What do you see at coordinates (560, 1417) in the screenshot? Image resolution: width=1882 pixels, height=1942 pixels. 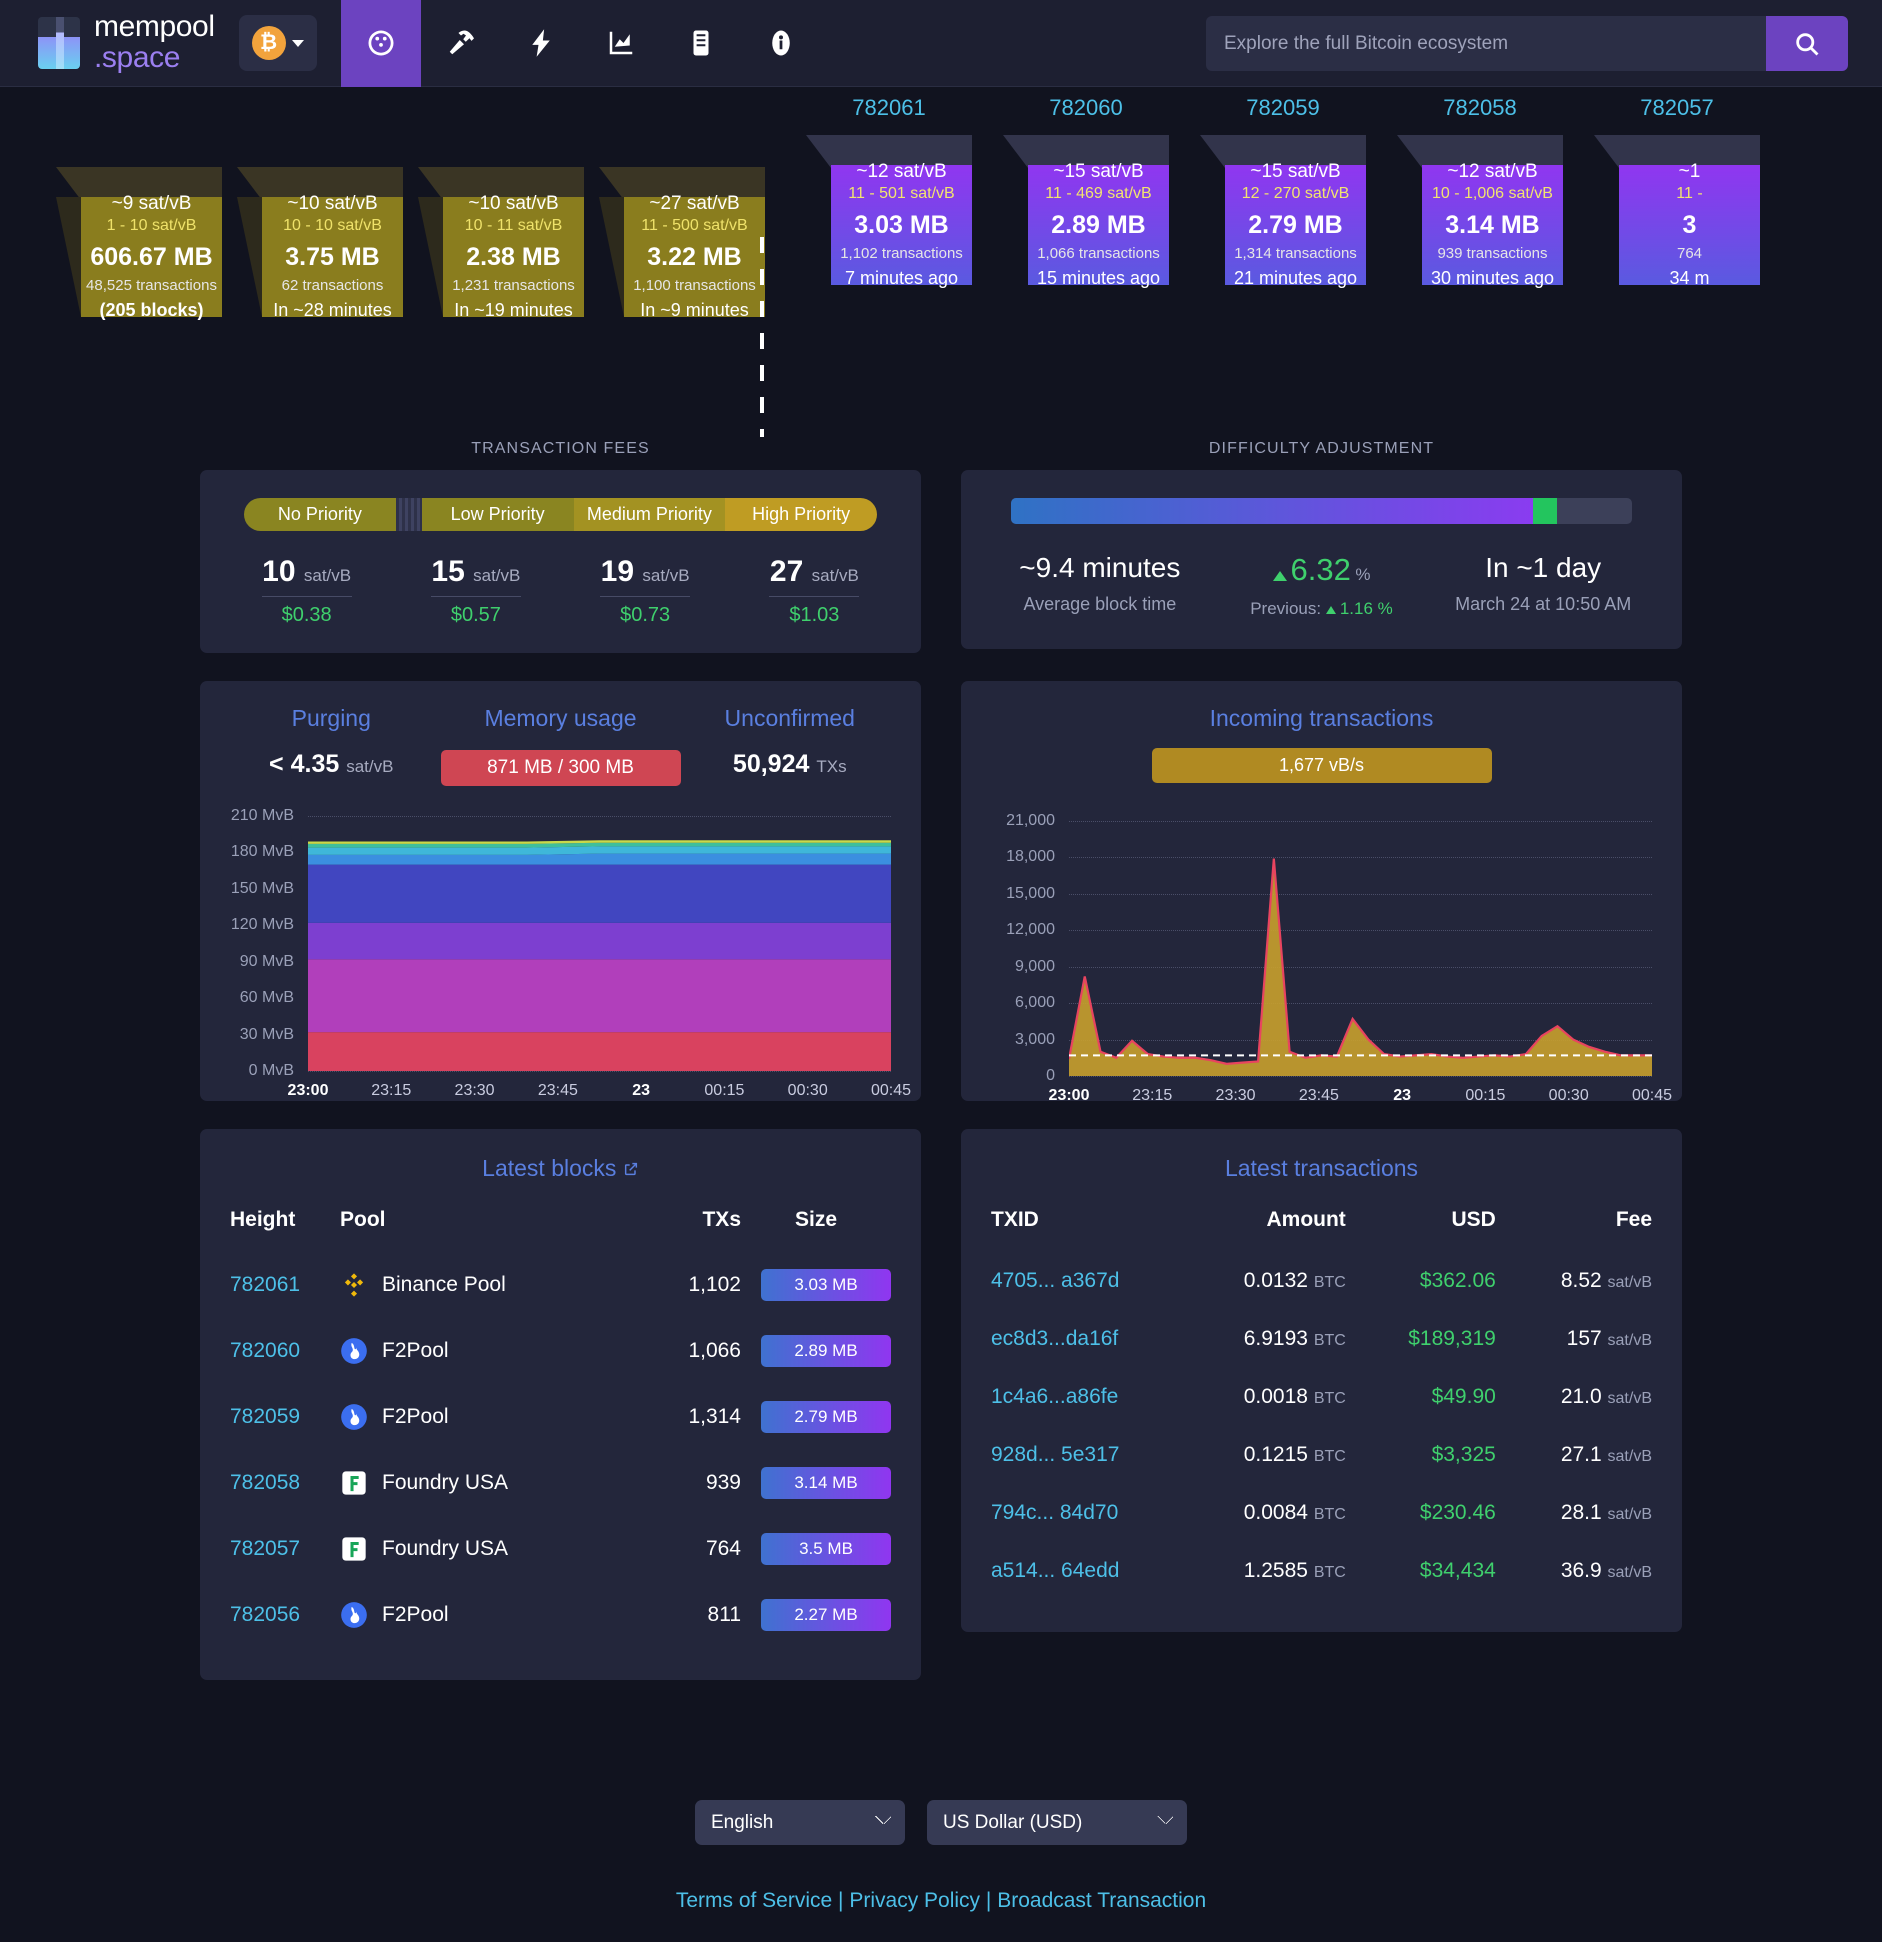 I see `table-row: 782059 F2Pool 1,314 2.79 MB` at bounding box center [560, 1417].